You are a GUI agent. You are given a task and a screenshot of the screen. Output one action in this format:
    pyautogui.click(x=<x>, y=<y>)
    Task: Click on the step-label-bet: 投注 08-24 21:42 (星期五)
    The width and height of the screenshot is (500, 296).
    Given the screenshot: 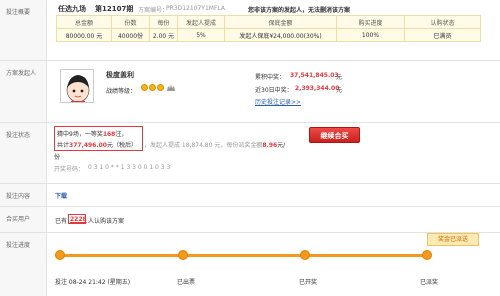 What is the action you would take?
    pyautogui.click(x=93, y=282)
    